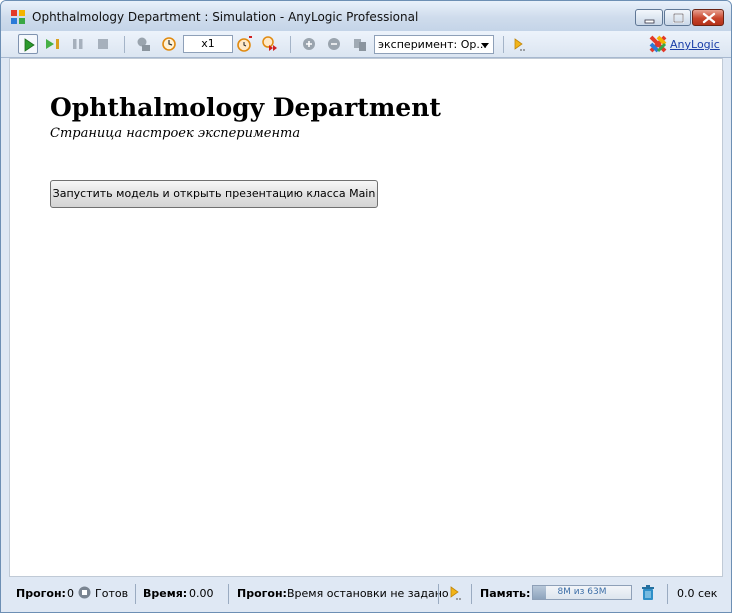 This screenshot has width=732, height=613. What do you see at coordinates (70, 593) in the screenshot?
I see `run-count: 0` at bounding box center [70, 593].